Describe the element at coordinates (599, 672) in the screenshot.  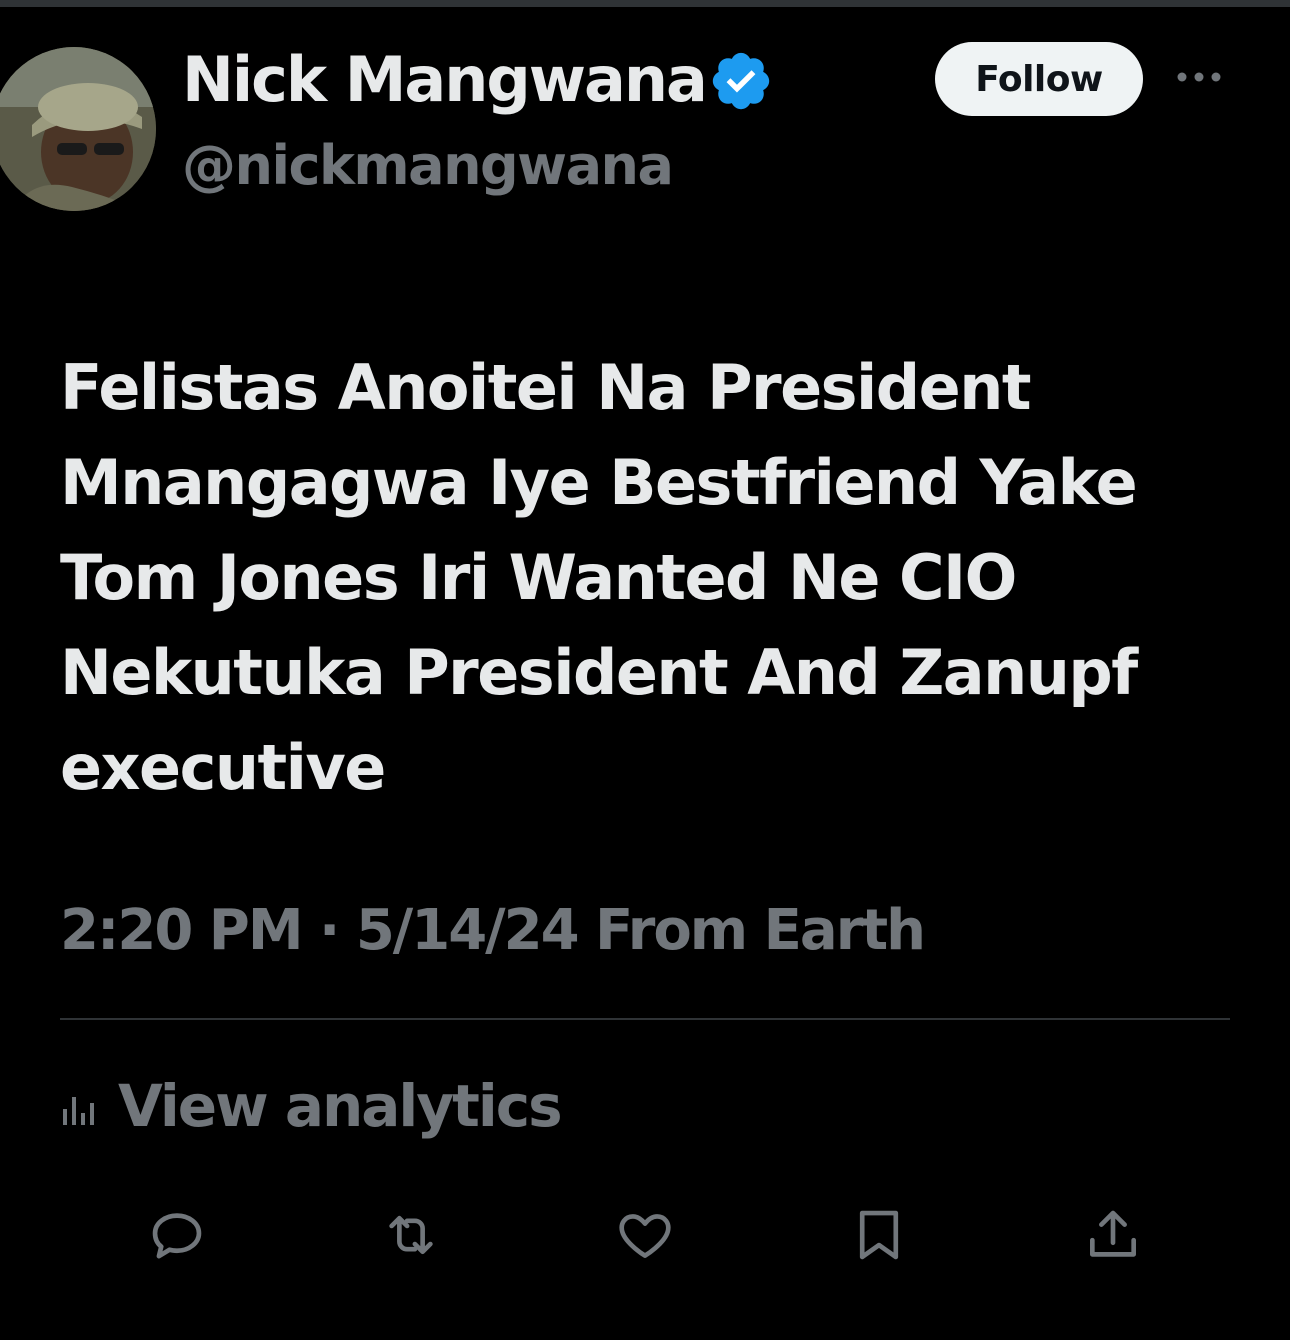
I see `tweet-text-line: Nekutuka President And Zanupf` at that location.